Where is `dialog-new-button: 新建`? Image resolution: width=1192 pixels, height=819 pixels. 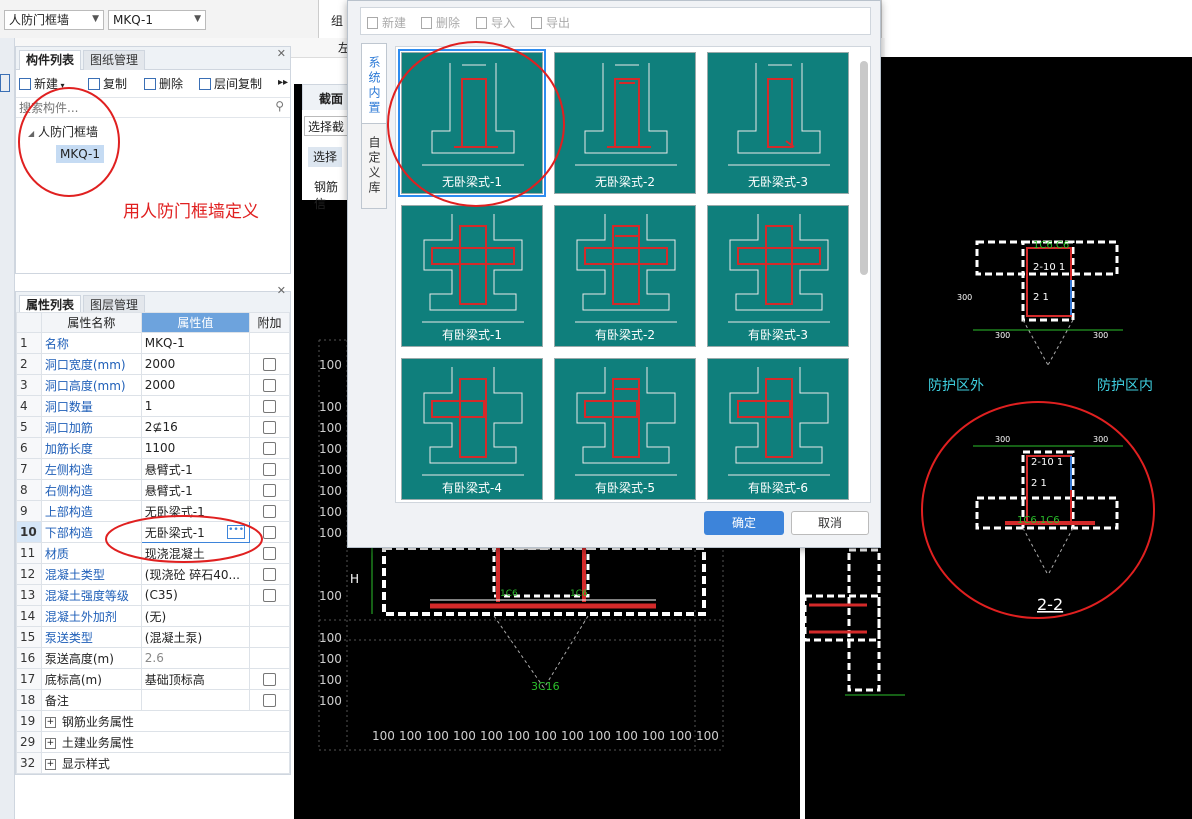
dialog-new-button: 新建 is located at coordinates (386, 22).